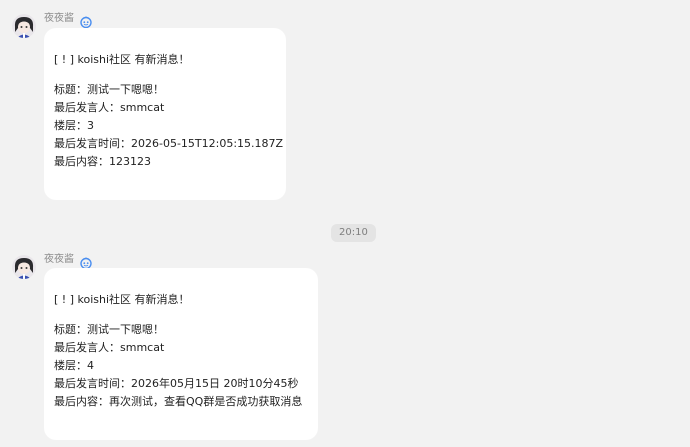 The height and width of the screenshot is (447, 690). Describe the element at coordinates (169, 143) in the screenshot. I see `last-post-time: 最后发言时间：2026-05-15T12:05:15.187Z` at that location.